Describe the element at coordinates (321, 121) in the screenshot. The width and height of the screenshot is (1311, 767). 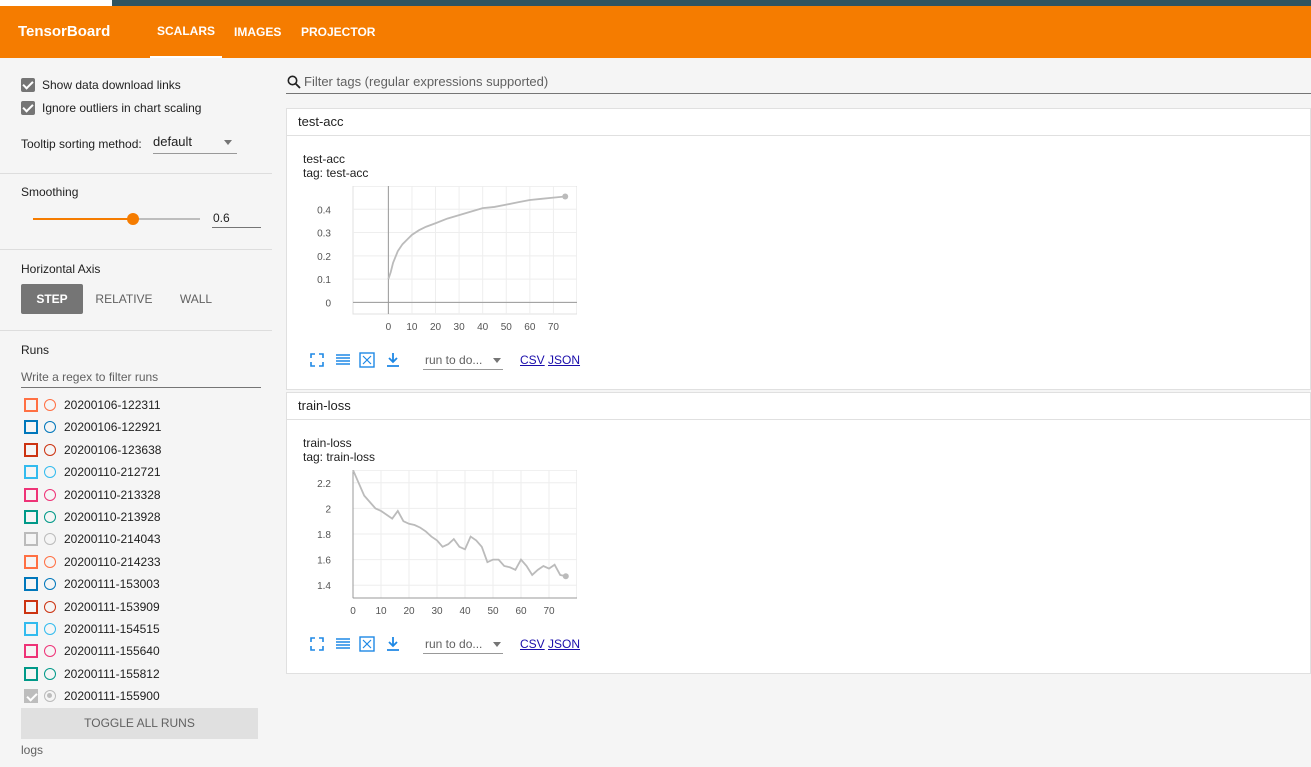
I see `category-name: test-acc` at that location.